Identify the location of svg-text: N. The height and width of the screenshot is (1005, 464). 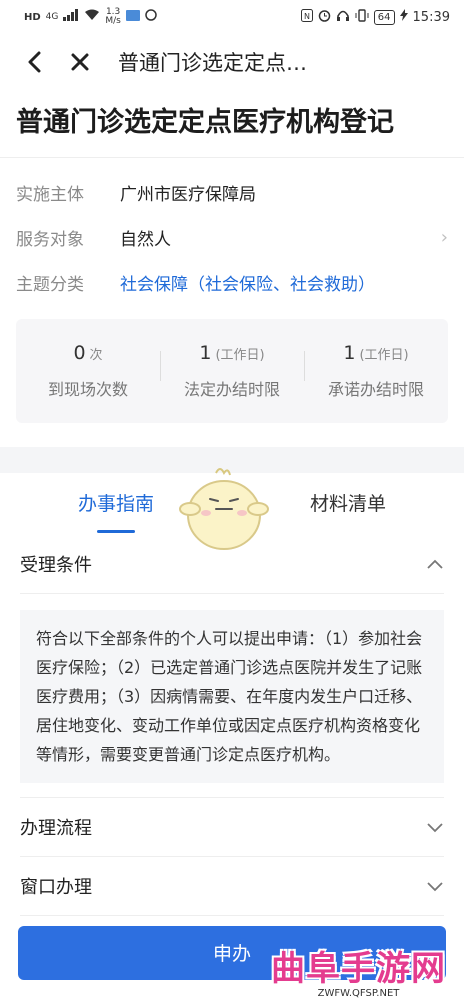
(307, 16).